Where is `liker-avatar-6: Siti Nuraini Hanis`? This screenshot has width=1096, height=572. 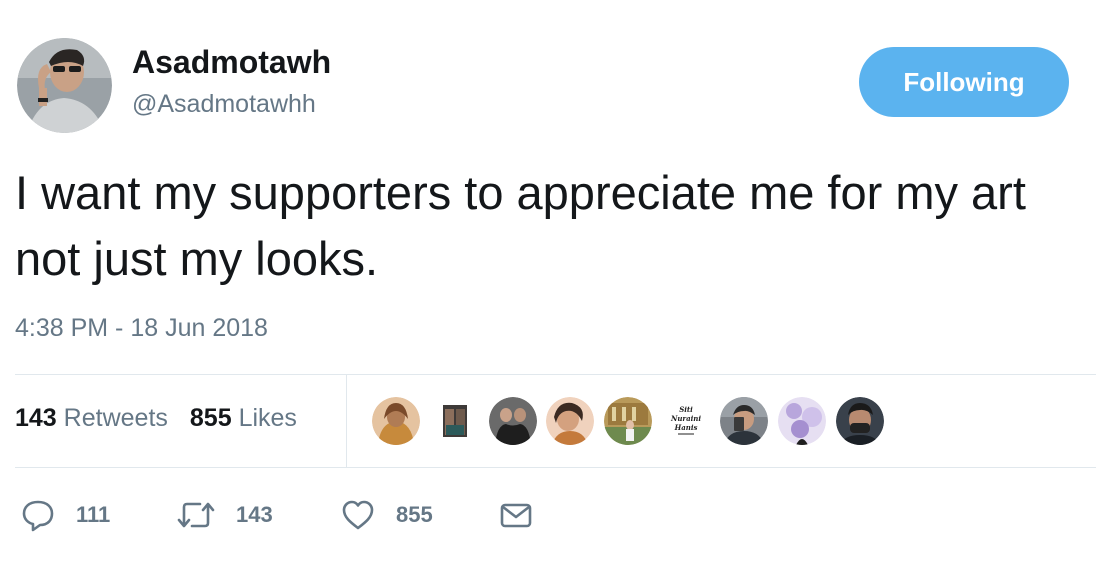 liker-avatar-6: Siti Nuraini Hanis is located at coordinates (686, 421).